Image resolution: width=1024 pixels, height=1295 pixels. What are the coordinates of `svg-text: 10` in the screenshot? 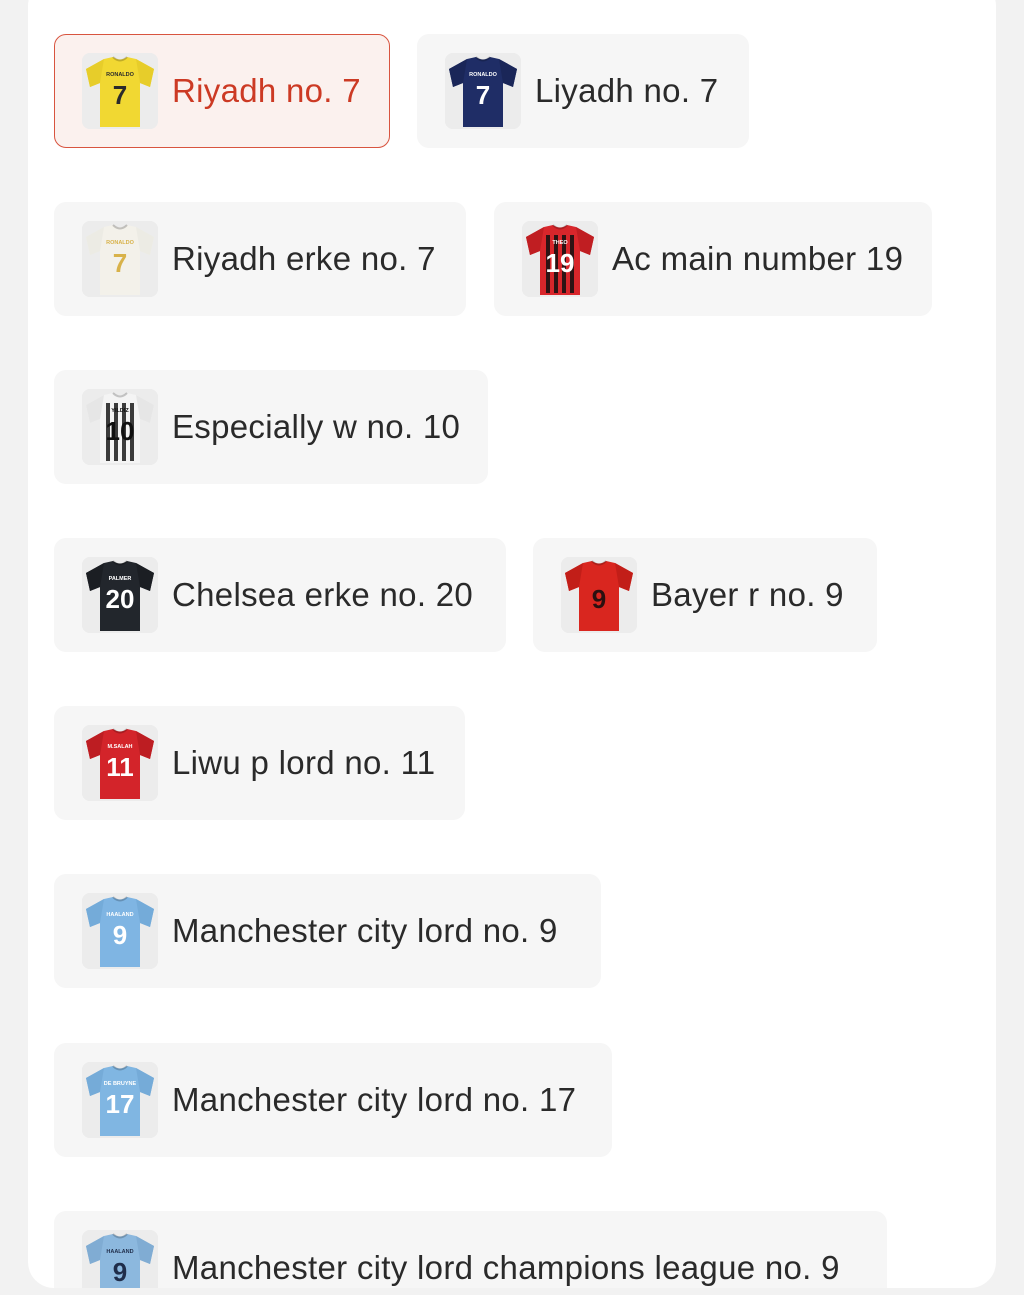 It's located at (120, 431).